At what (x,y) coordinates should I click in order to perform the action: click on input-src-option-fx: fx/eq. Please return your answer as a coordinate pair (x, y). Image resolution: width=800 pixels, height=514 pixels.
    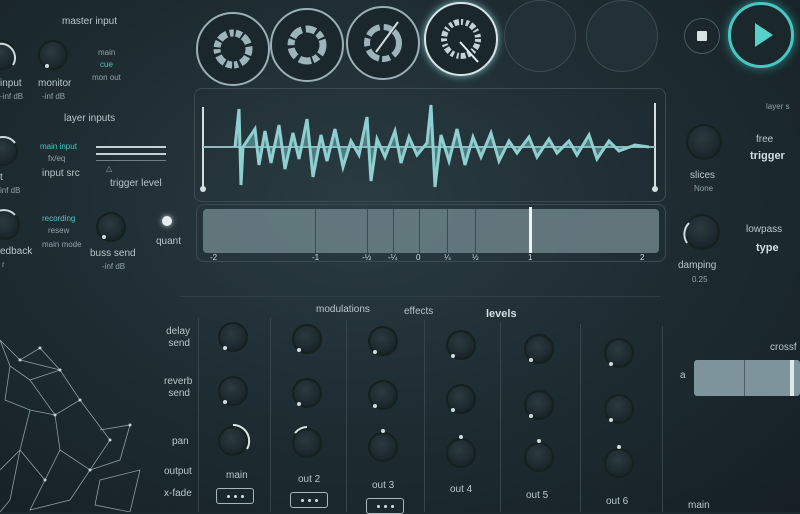
    Looking at the image, I should click on (56, 158).